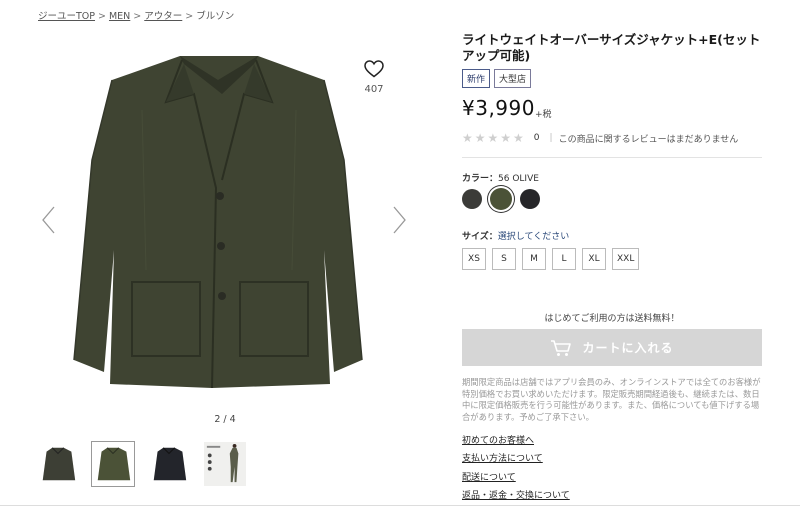  I want to click on star-rating-icon: ★★★★★, so click(494, 138).